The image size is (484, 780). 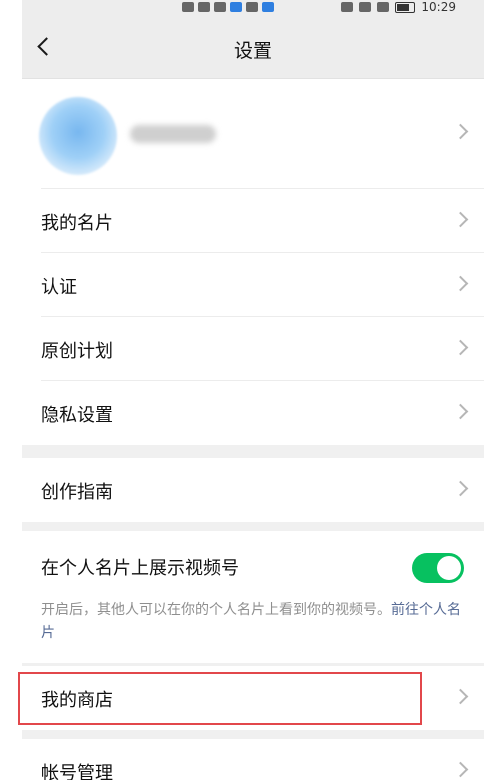 I want to click on setting-item-privacy: 隐私设置, so click(x=253, y=413).